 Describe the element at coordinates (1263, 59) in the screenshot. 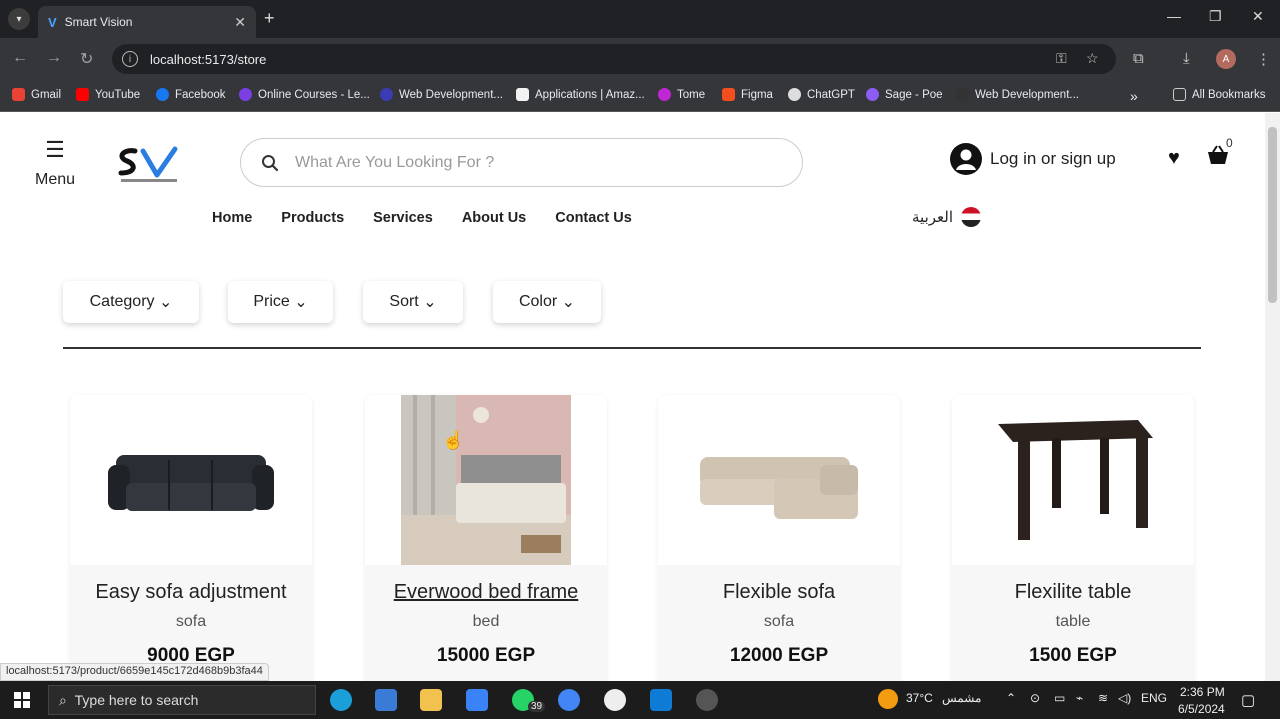

I see `browser-menu-icon: ⋮` at that location.